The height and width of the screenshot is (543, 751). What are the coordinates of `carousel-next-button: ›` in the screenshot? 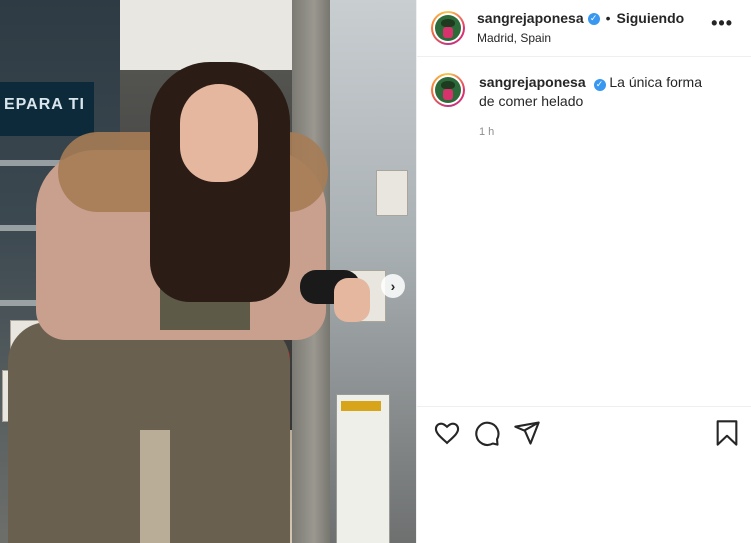 It's located at (393, 286).